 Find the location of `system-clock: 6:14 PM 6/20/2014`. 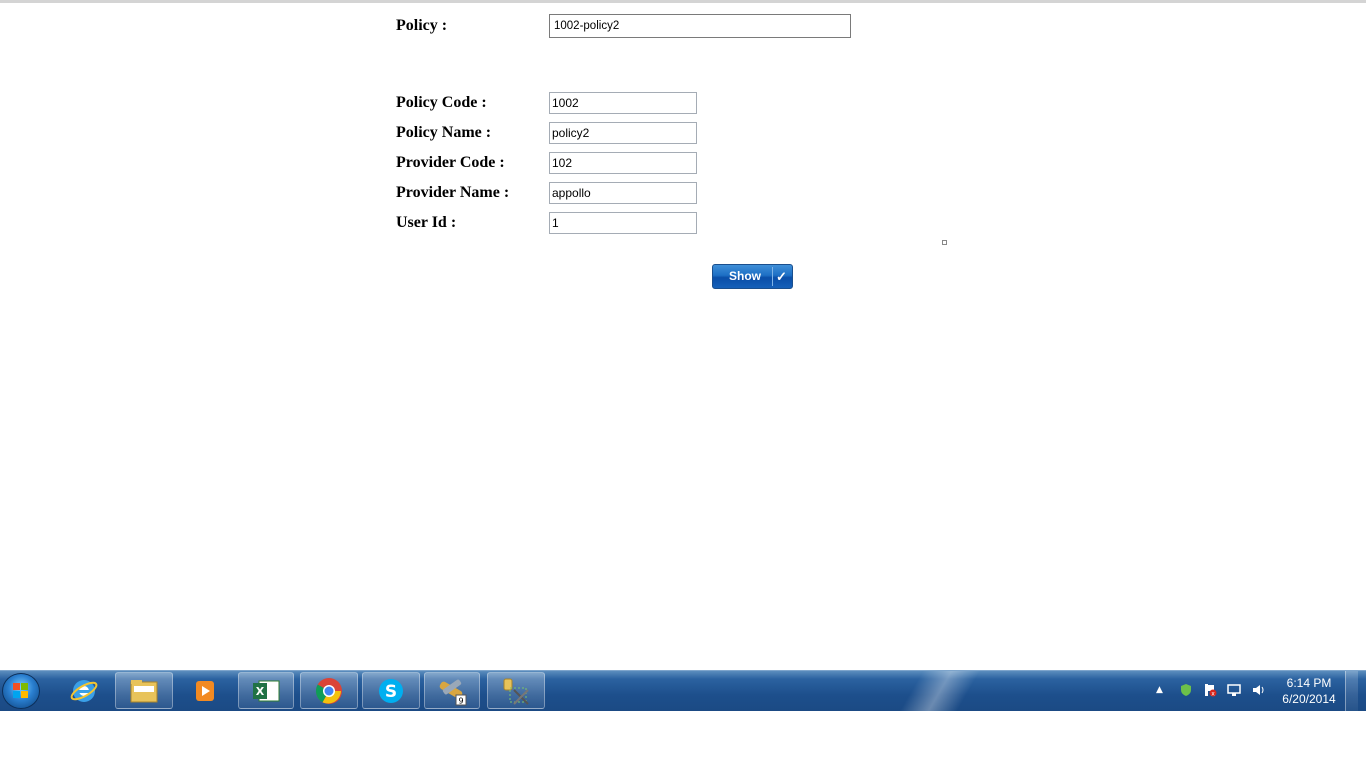

system-clock: 6:14 PM 6/20/2014 is located at coordinates (1309, 691).